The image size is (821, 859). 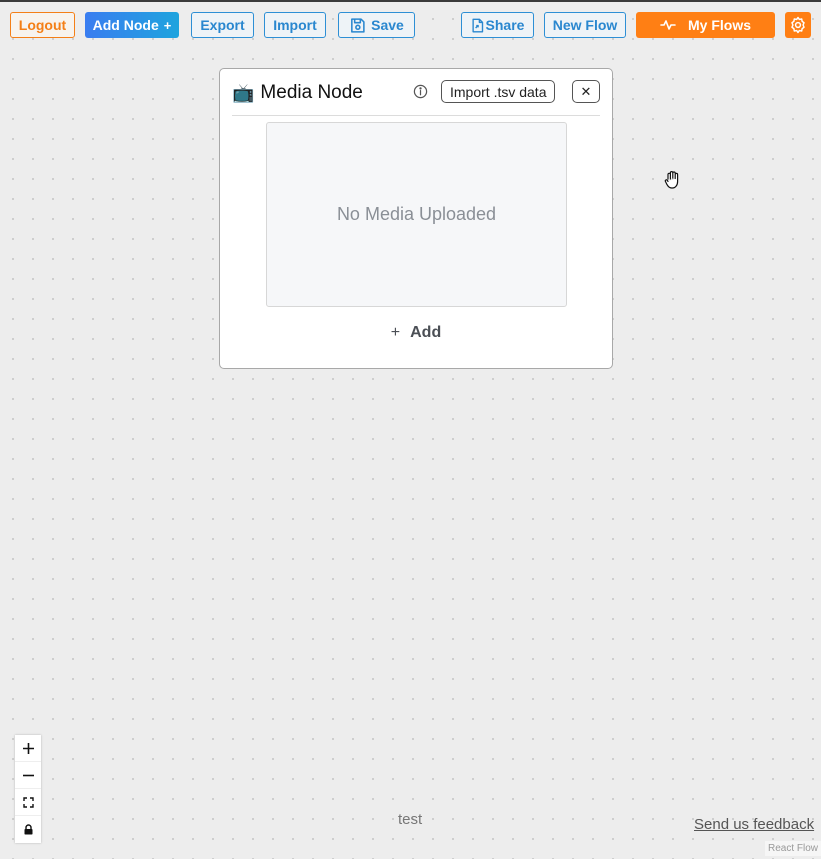 I want to click on add-node-button: Add Node +, so click(x=132, y=25).